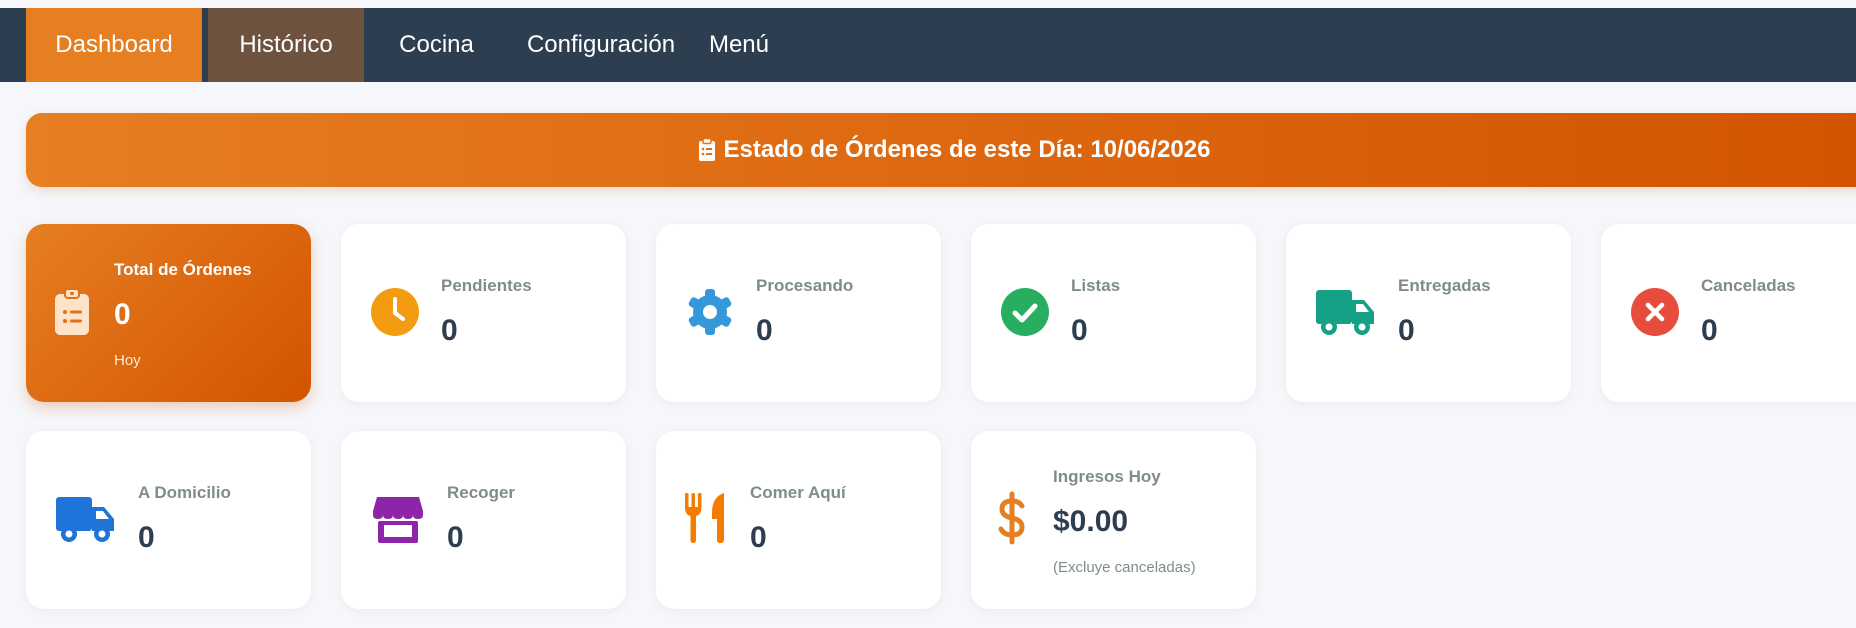 The image size is (1856, 628). Describe the element at coordinates (1406, 330) in the screenshot. I see `entregadas-value: 0` at that location.